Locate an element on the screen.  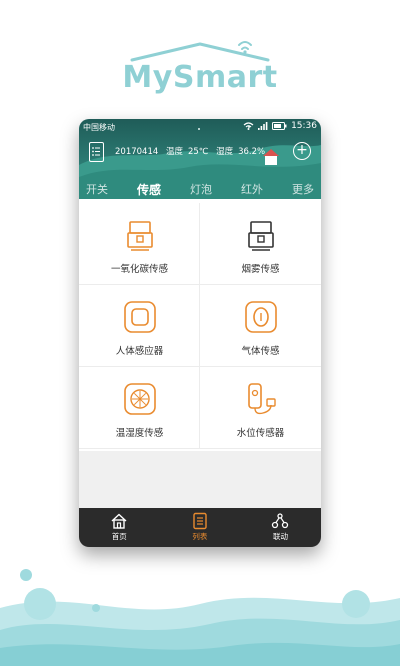
sensor-item-motion: 人体感应器 is located at coordinates (139, 326).